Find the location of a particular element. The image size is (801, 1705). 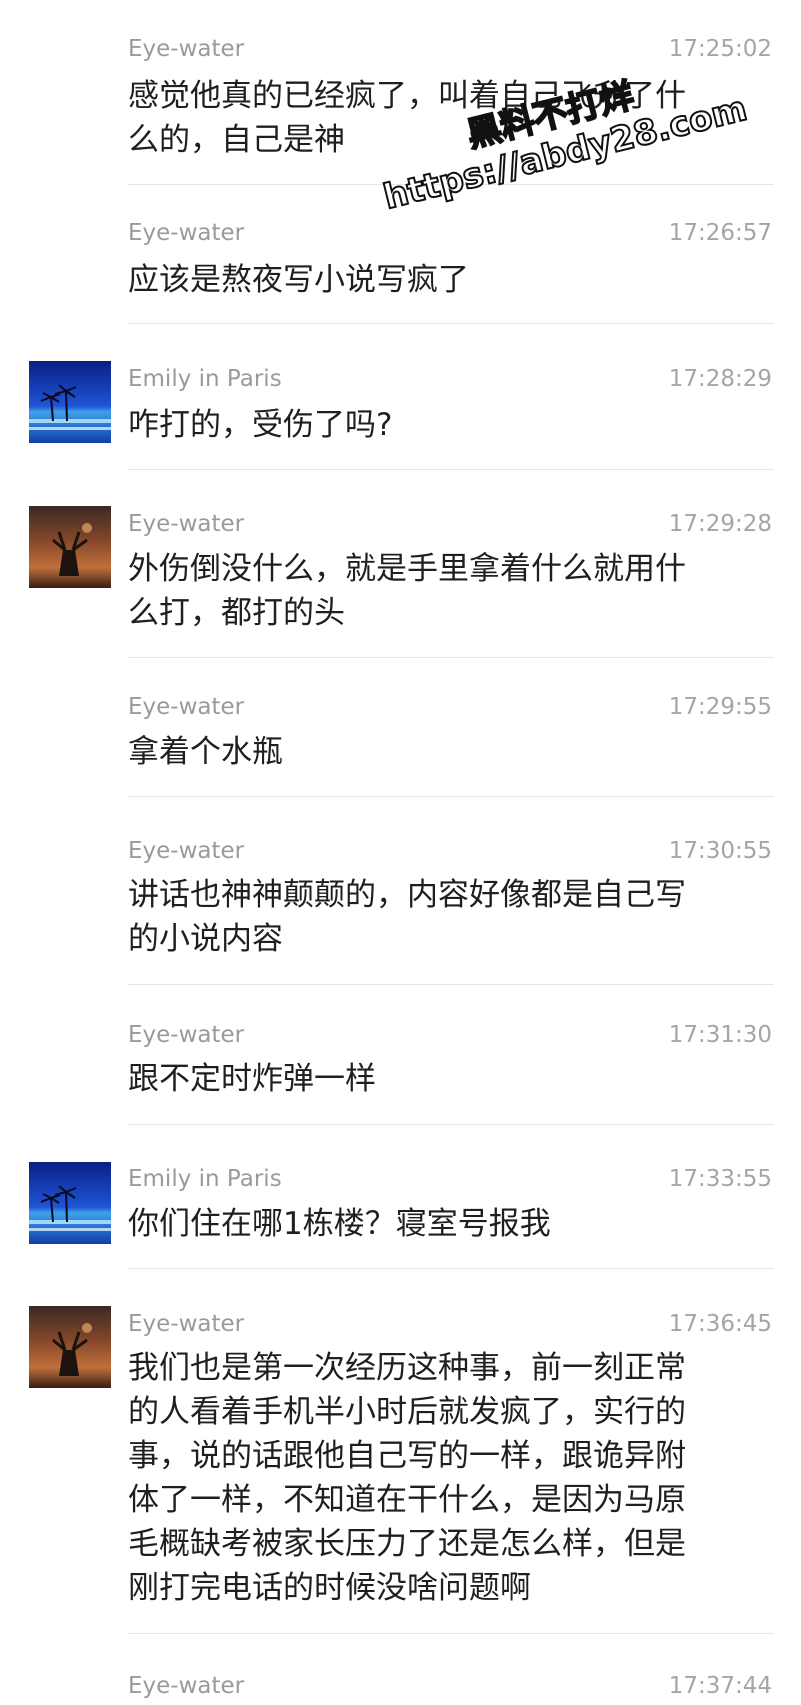

message-text: 跟不定时炸弹一样 is located at coordinates (252, 1079).